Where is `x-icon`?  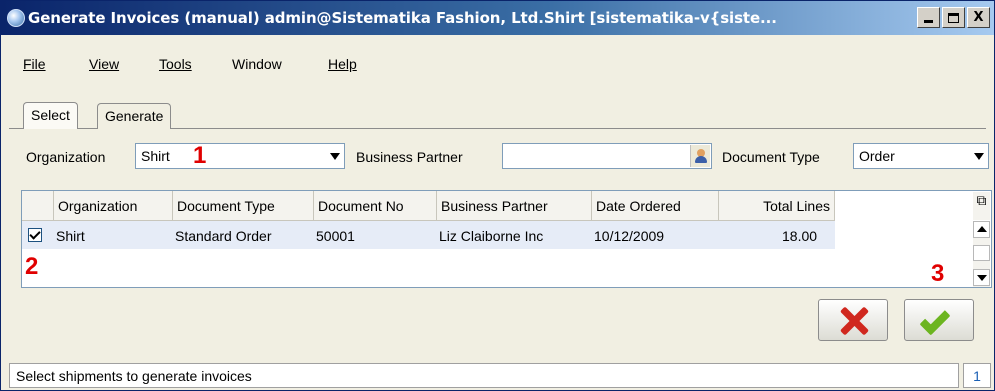
x-icon is located at coordinates (854, 321).